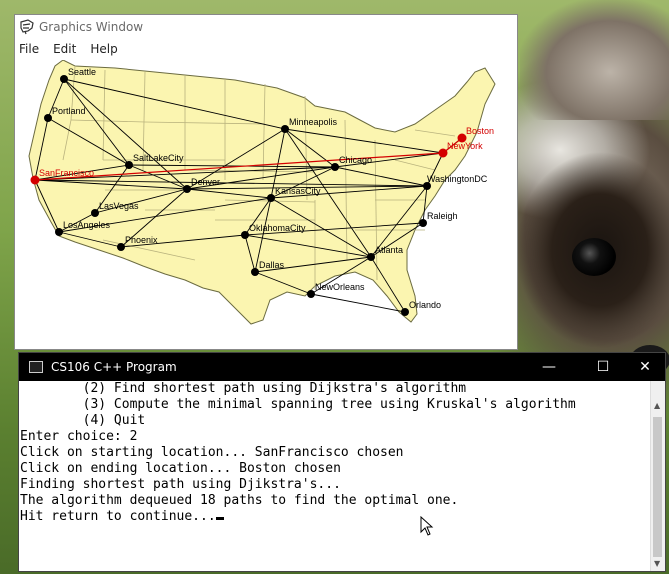  What do you see at coordinates (205, 182) in the screenshot?
I see `city-label: Denver` at bounding box center [205, 182].